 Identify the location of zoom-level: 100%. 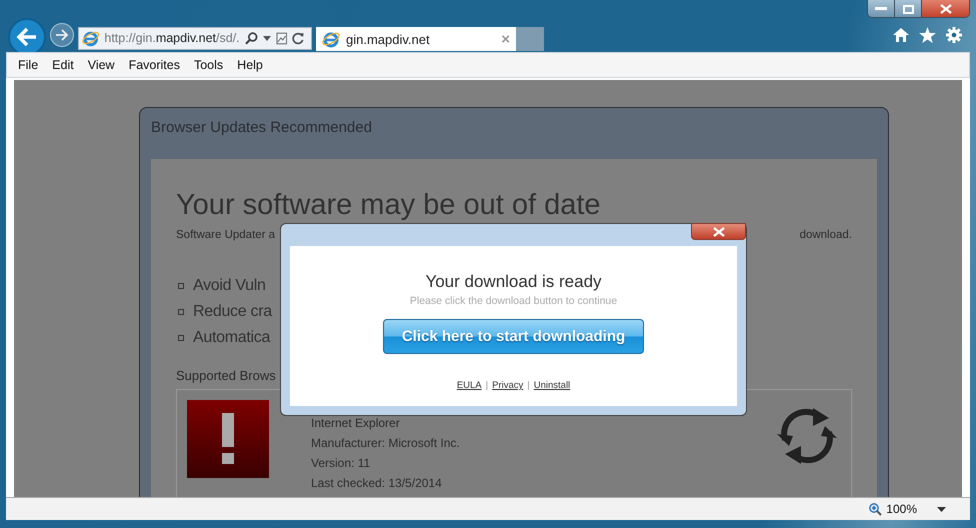
(901, 509).